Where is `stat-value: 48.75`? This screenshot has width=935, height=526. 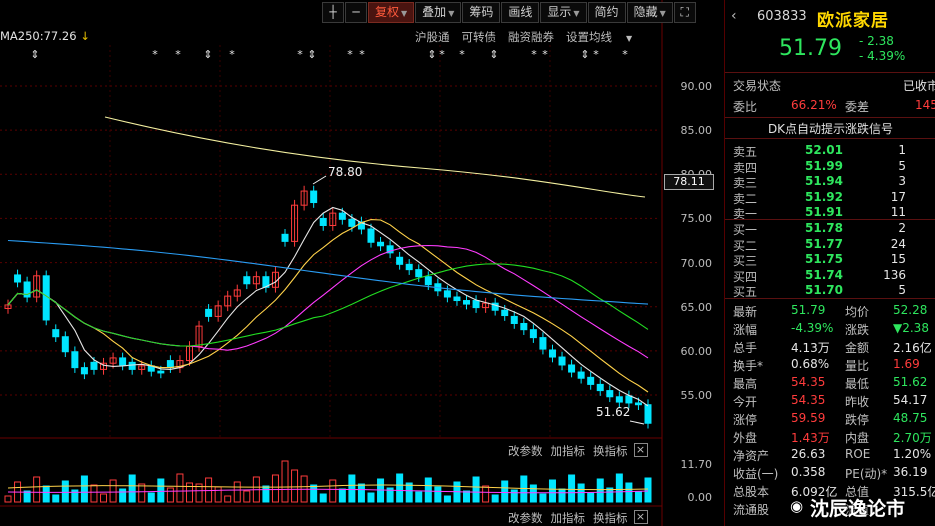 stat-value: 48.75 is located at coordinates (910, 418).